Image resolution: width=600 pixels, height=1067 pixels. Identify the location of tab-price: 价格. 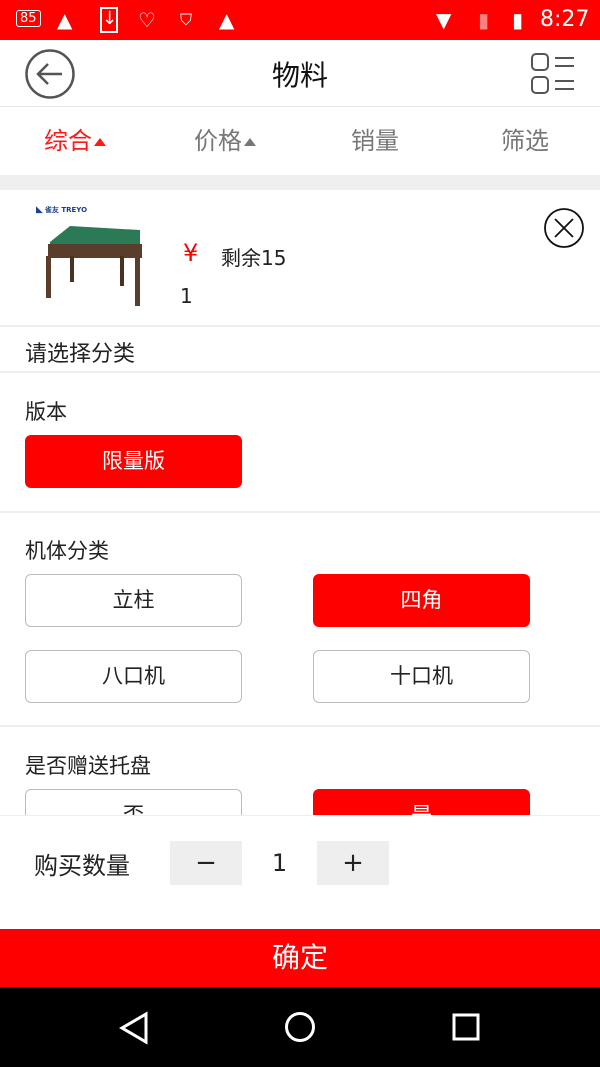
(225, 141).